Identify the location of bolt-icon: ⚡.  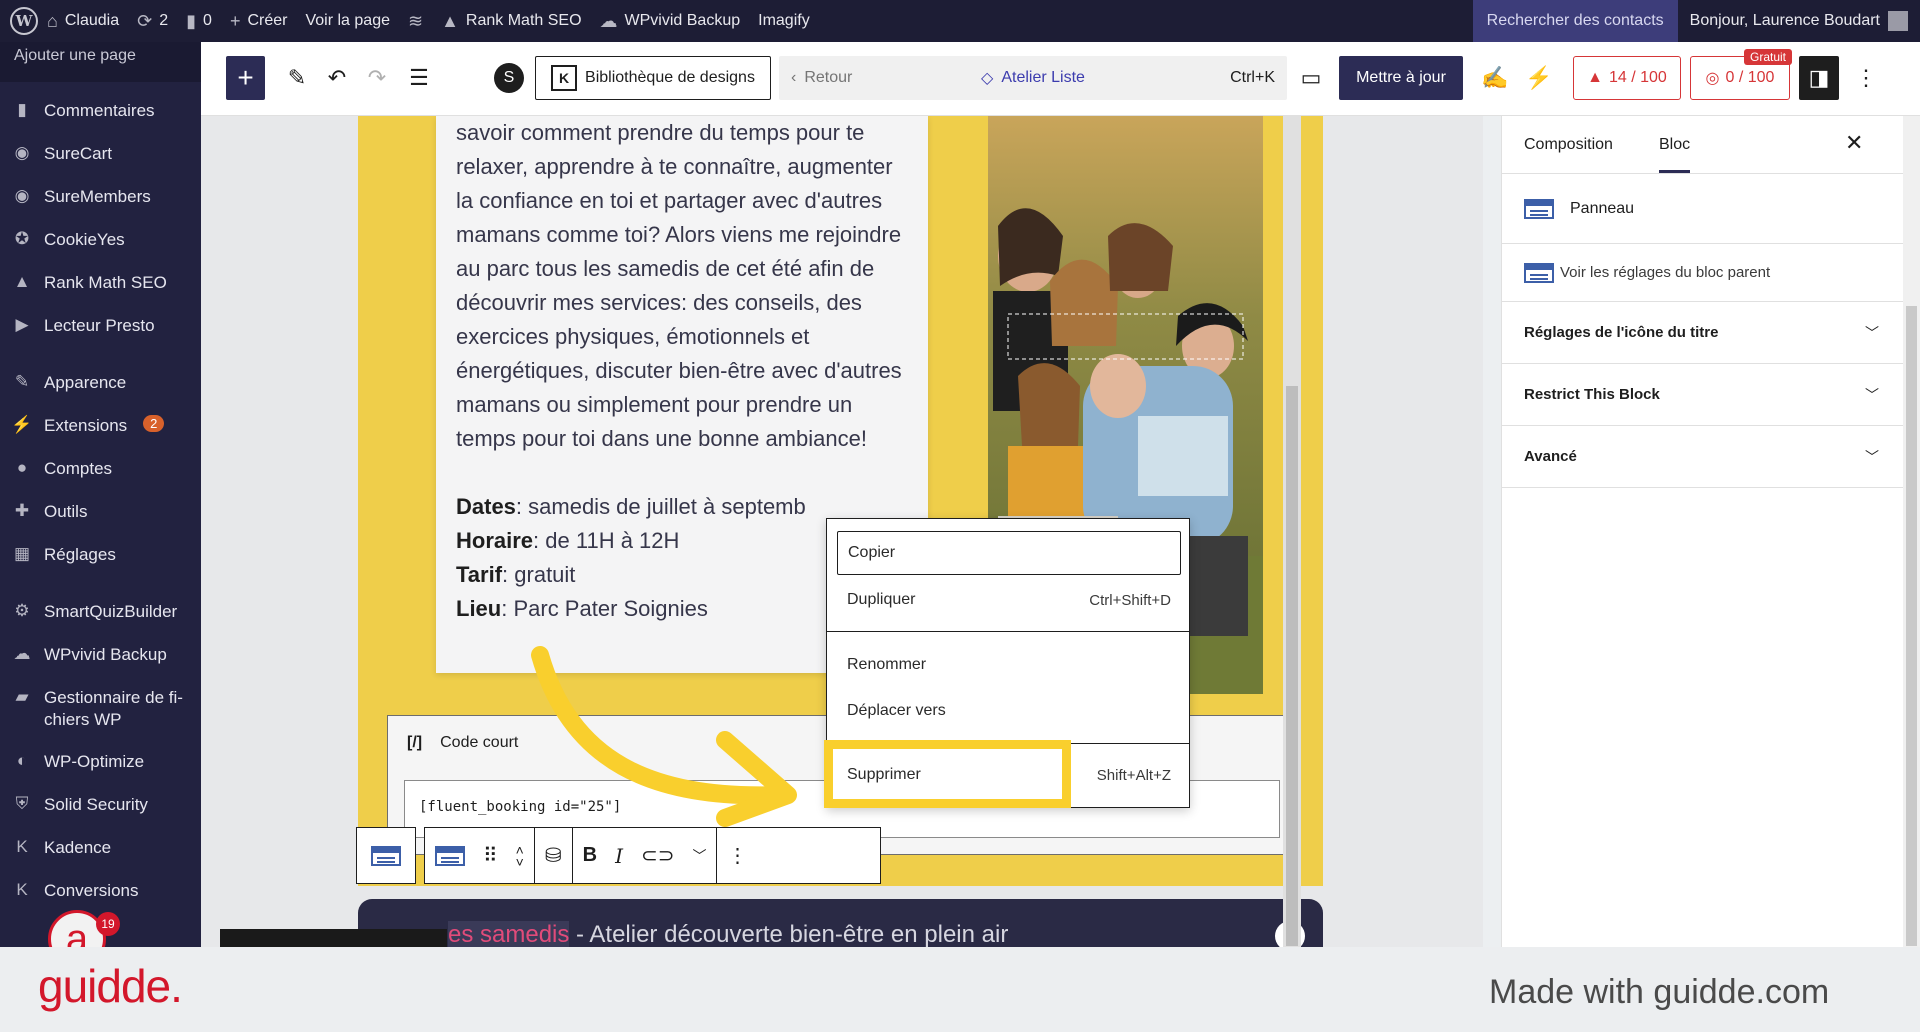
(1539, 77).